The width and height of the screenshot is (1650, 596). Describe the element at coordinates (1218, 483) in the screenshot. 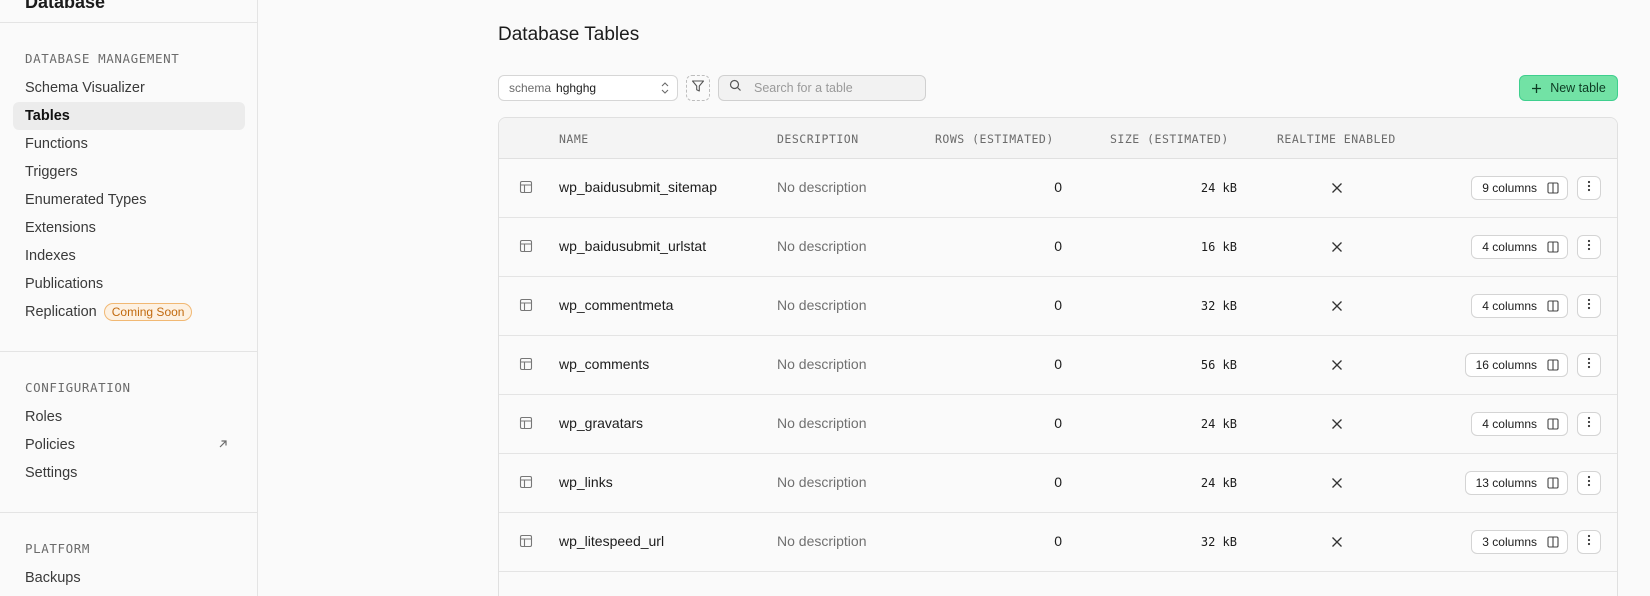

I see `table-size-estimate: 24 kB` at that location.